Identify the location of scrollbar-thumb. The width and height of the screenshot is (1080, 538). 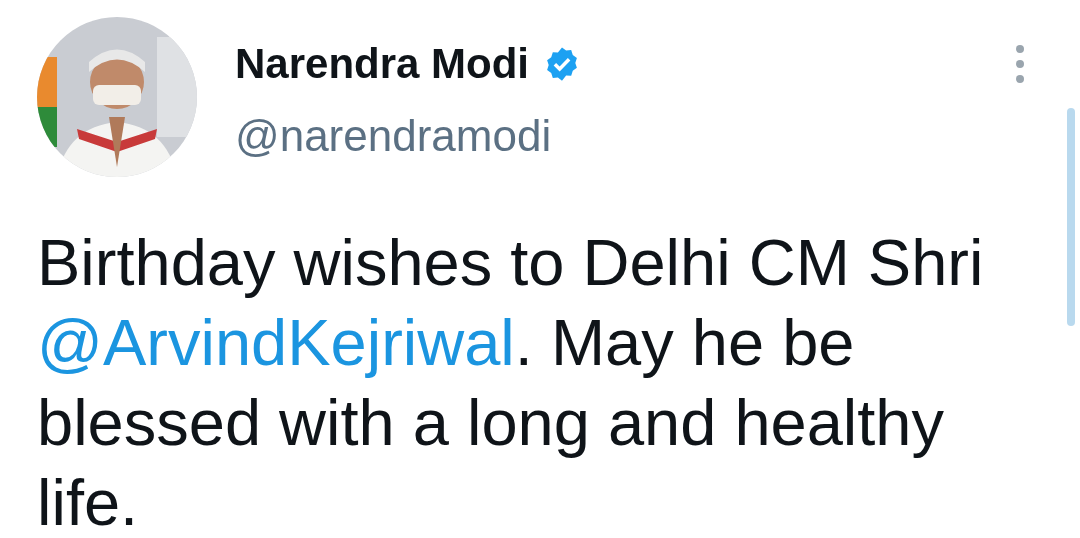
(1071, 217).